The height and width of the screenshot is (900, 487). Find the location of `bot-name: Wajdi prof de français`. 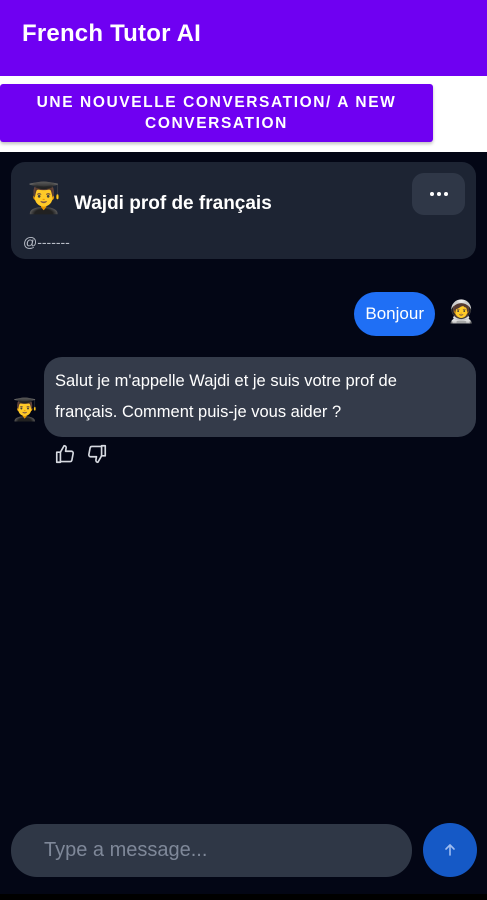

bot-name: Wajdi prof de français is located at coordinates (173, 203).